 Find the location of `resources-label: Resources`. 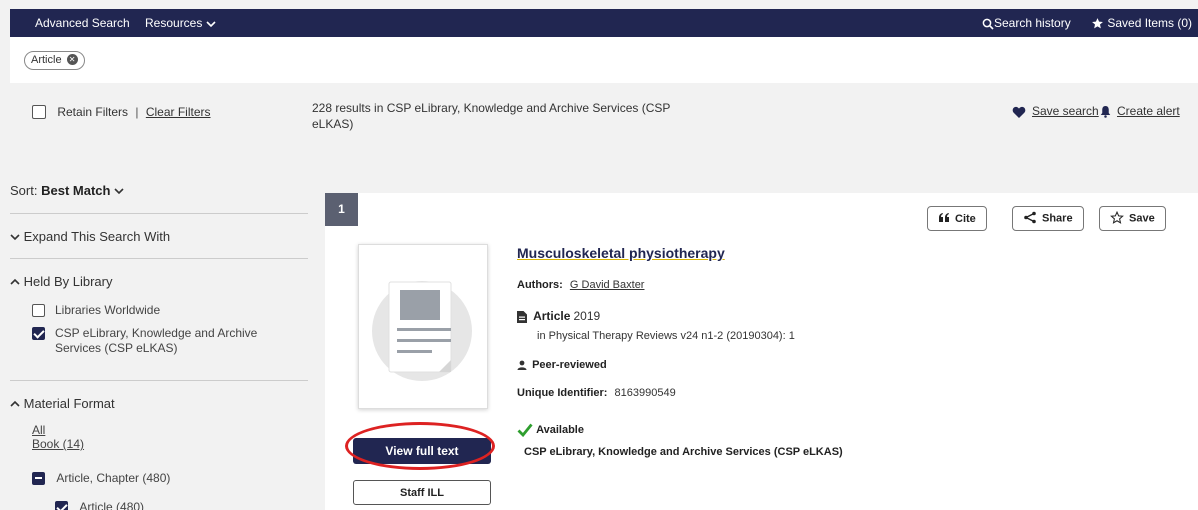

resources-label: Resources is located at coordinates (174, 23).